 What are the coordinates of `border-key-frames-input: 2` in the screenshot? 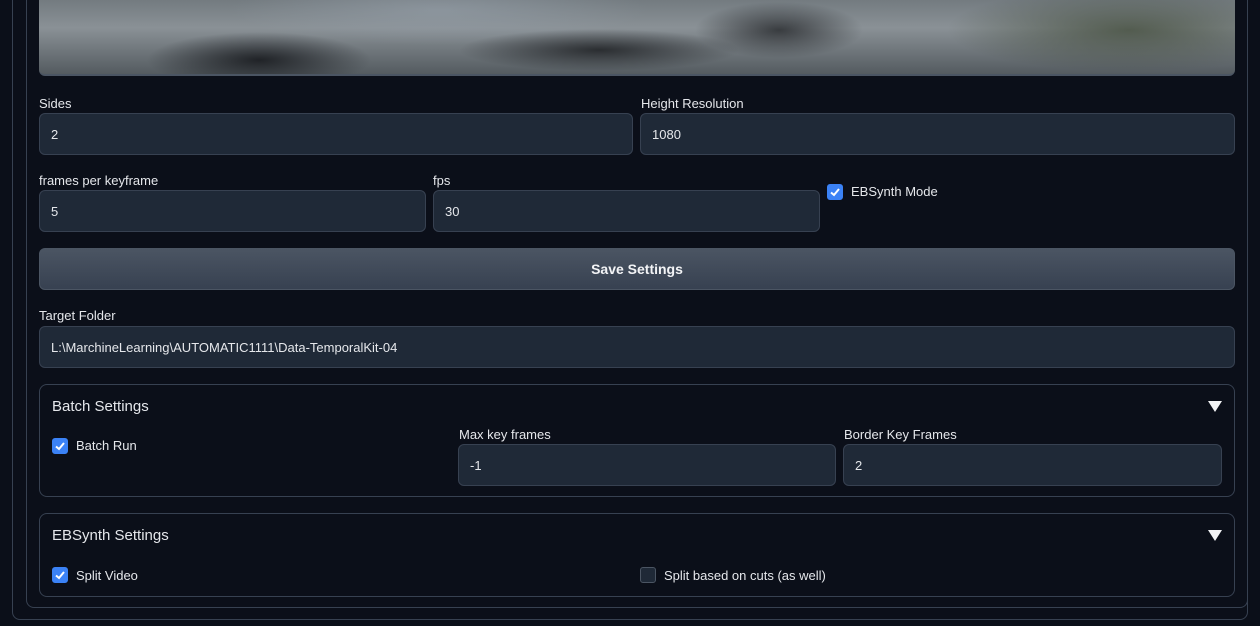 It's located at (1032, 465).